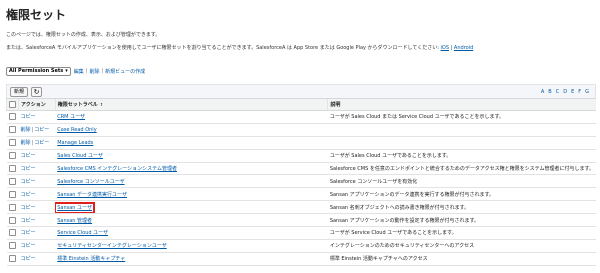  What do you see at coordinates (91, 259) in the screenshot?
I see `permission-set-link: 標準 Einstein 活動キャプチャ` at bounding box center [91, 259].